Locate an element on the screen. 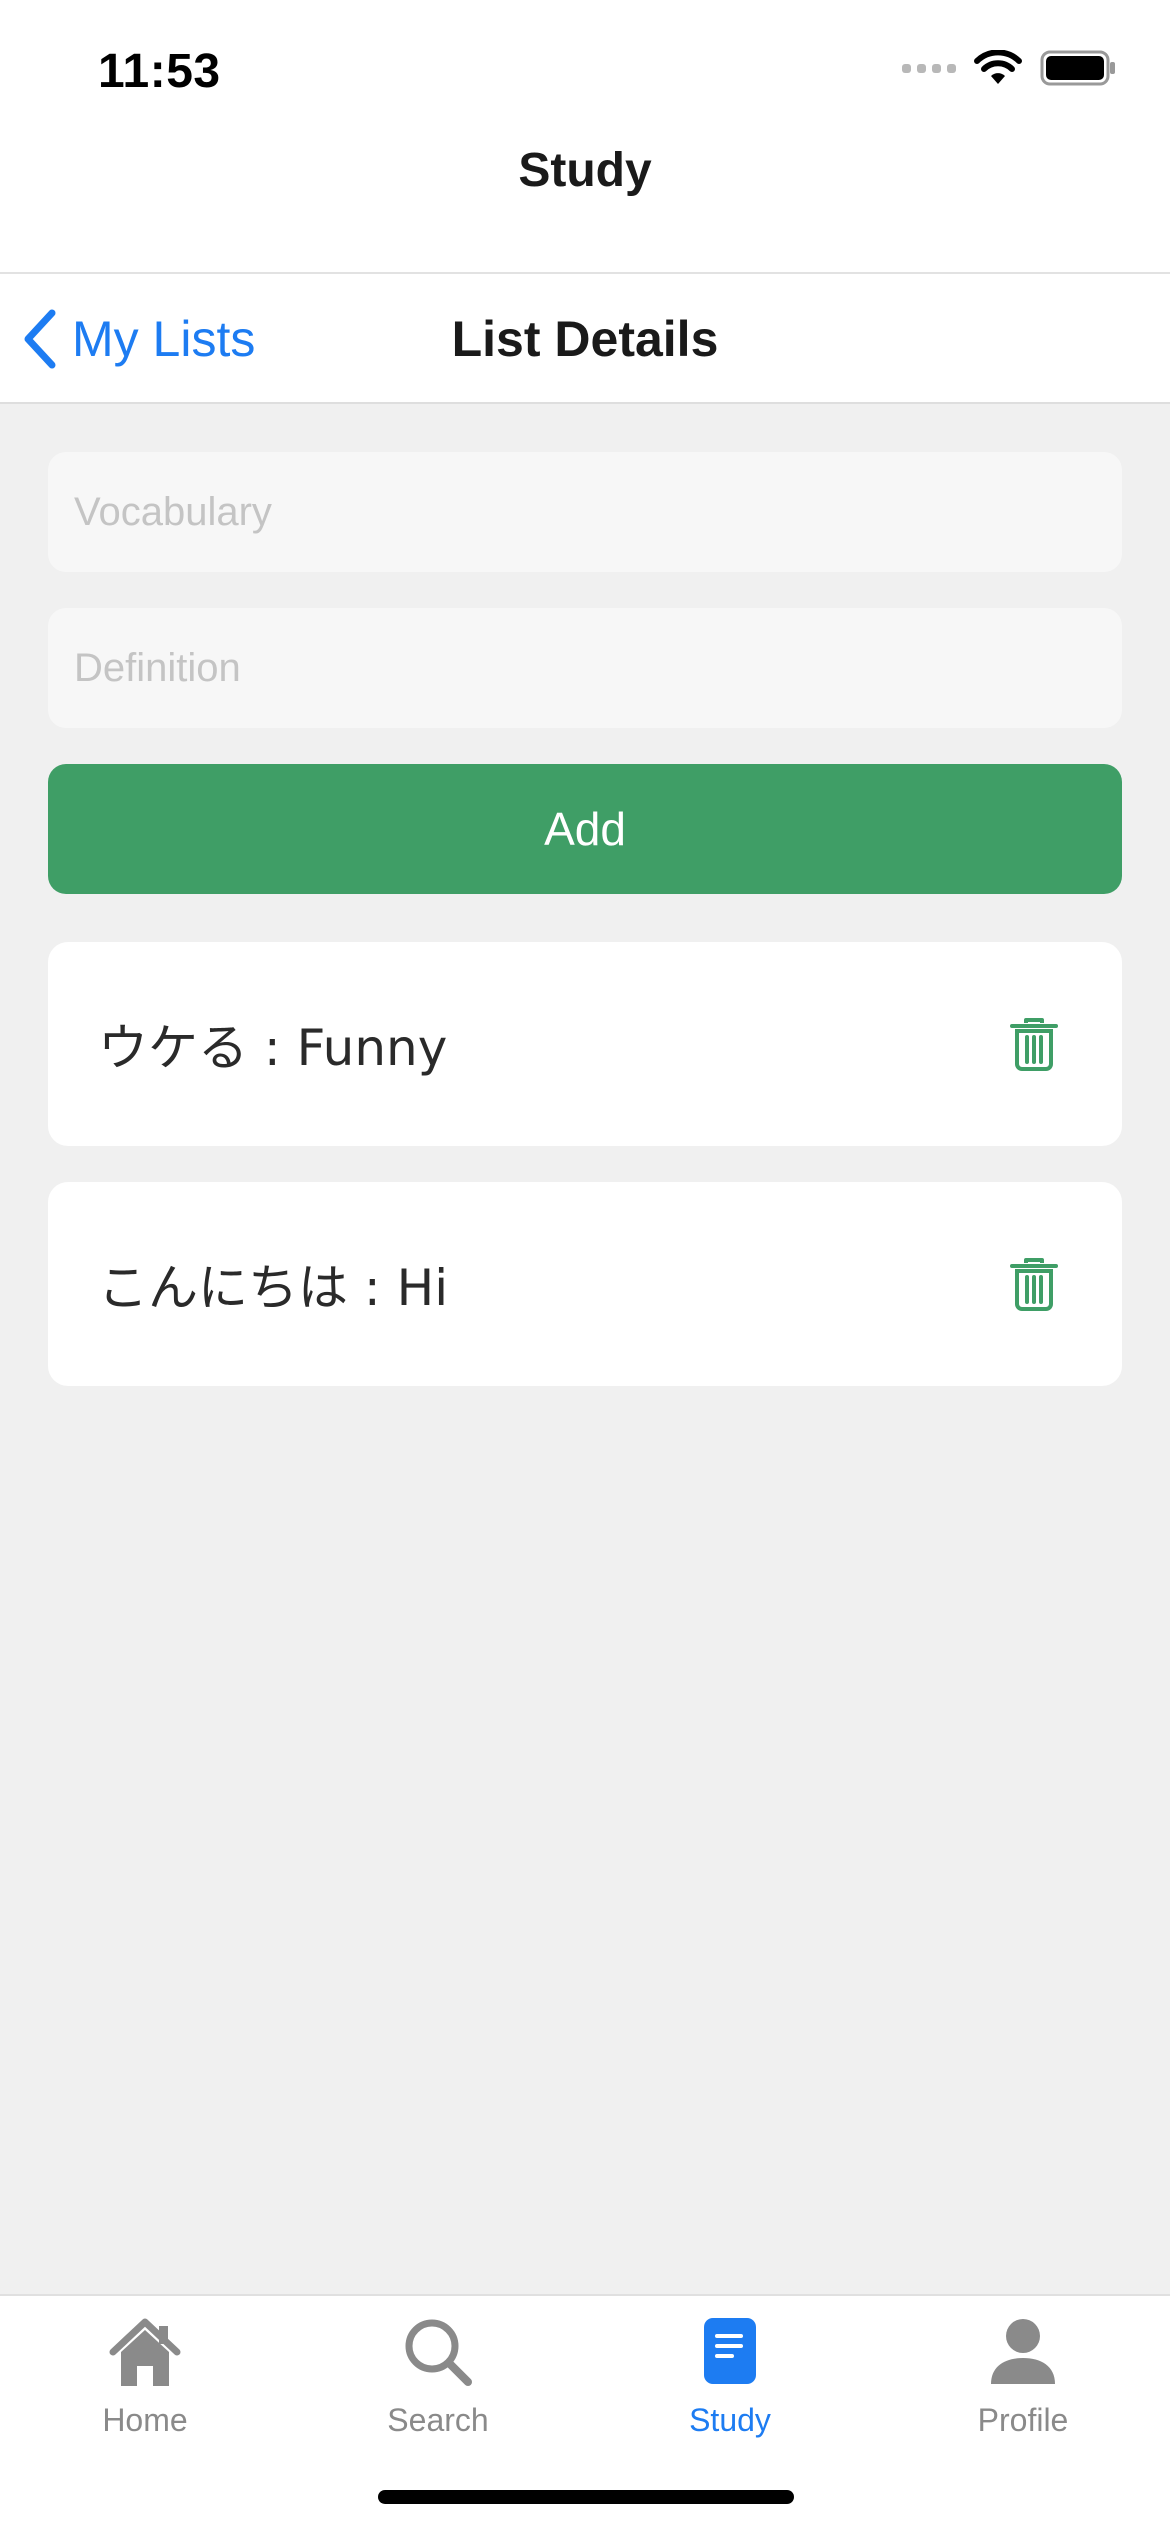  home-icon is located at coordinates (145, 2352).